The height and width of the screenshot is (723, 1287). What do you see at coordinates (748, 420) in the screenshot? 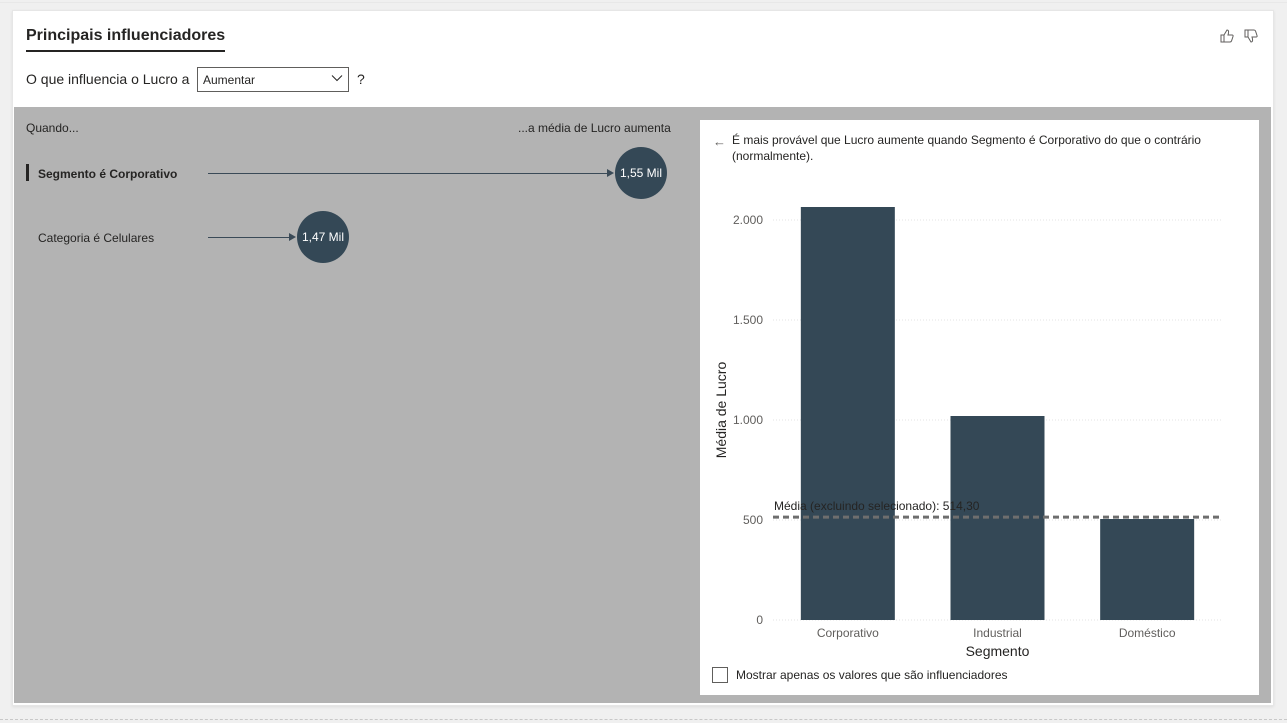
I see `y-tick-label: 1.000` at bounding box center [748, 420].